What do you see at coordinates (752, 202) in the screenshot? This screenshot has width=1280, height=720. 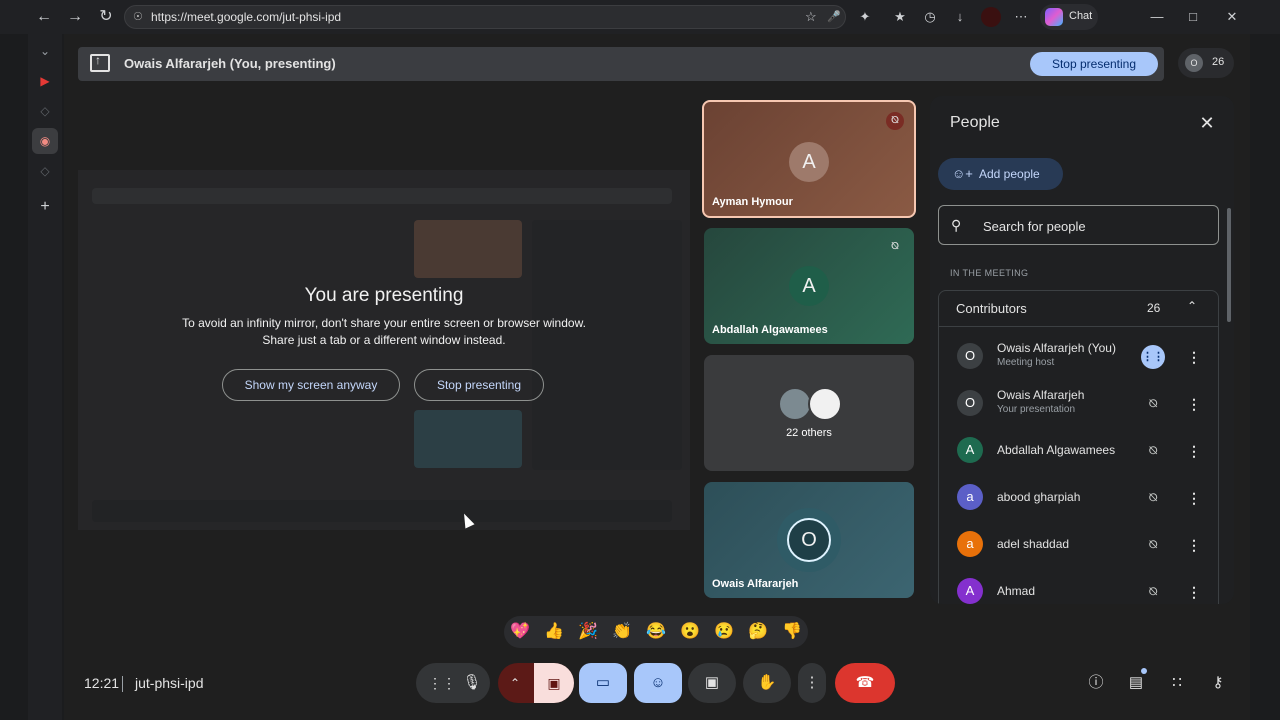 I see `participant-name: Ayman Hymour` at bounding box center [752, 202].